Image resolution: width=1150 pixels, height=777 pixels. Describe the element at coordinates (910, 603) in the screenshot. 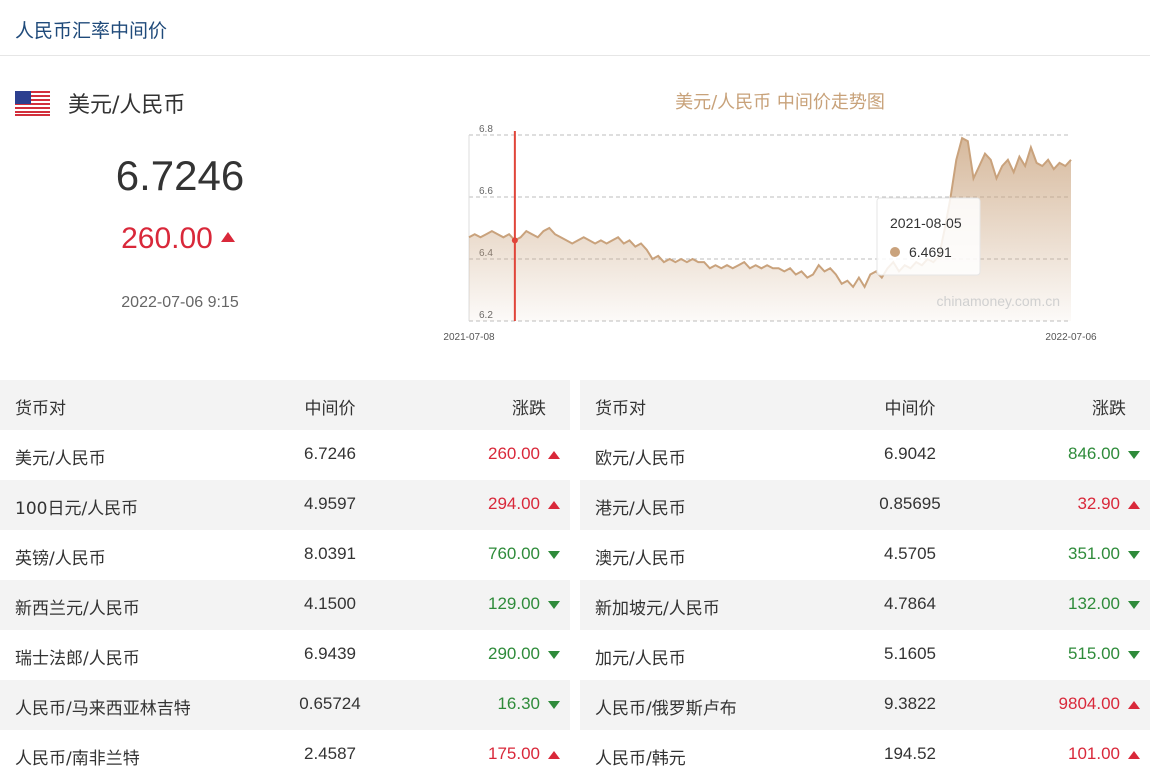

I see `row-mid: 4.7864` at that location.